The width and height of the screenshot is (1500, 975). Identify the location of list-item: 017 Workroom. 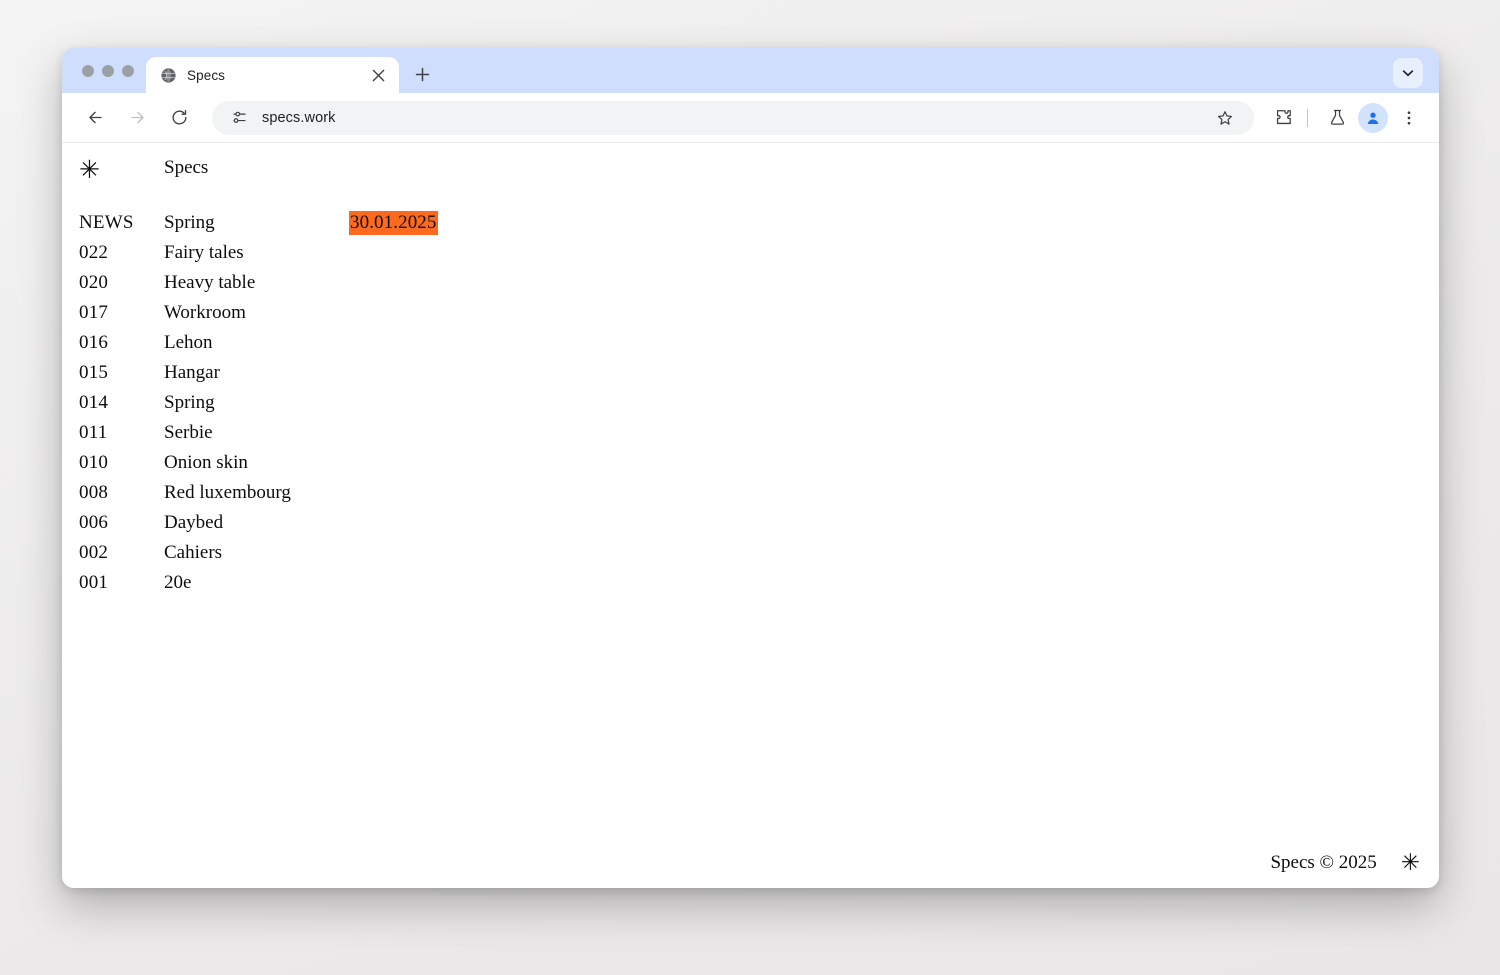
(750, 317).